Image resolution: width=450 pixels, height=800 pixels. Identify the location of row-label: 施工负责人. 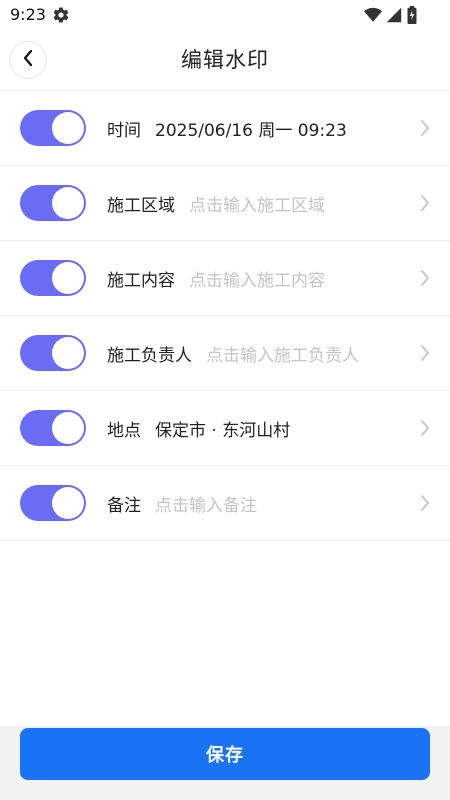
(149, 355).